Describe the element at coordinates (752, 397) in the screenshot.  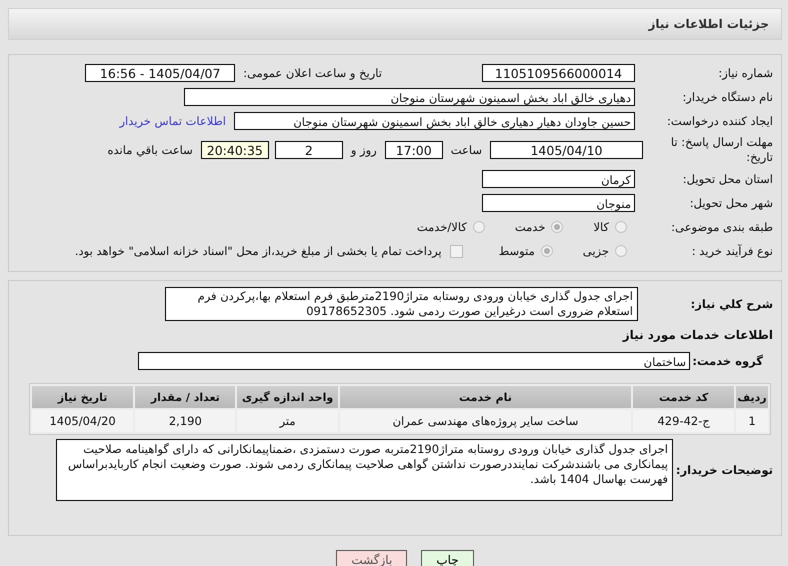
I see `column-header: ردیف` at that location.